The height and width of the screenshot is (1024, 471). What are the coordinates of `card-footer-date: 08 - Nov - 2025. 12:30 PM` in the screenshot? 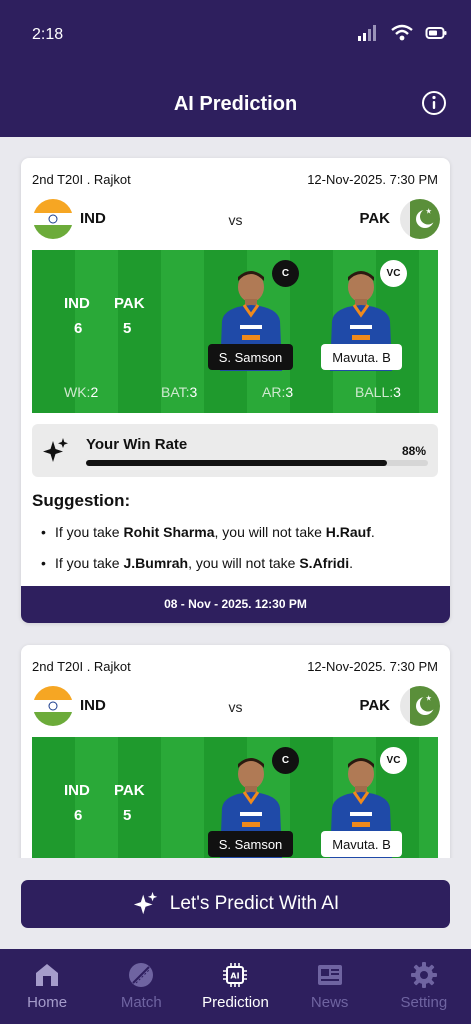 It's located at (235, 604).